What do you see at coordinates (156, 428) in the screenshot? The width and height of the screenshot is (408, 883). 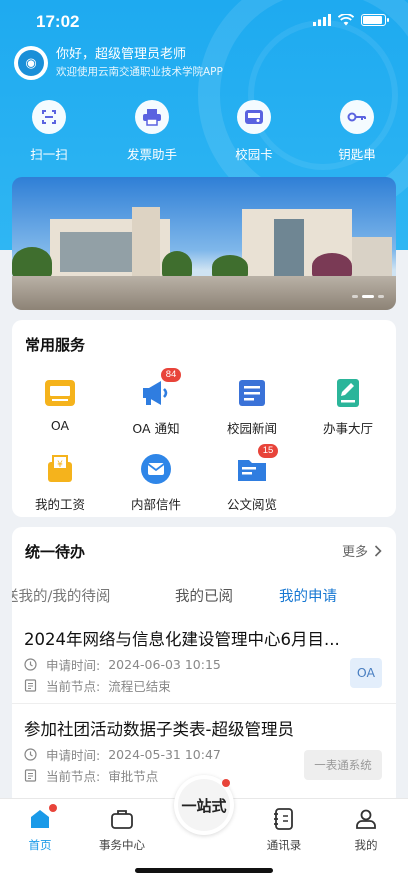 I see `service-oa-notice-label: OA 通知` at bounding box center [156, 428].